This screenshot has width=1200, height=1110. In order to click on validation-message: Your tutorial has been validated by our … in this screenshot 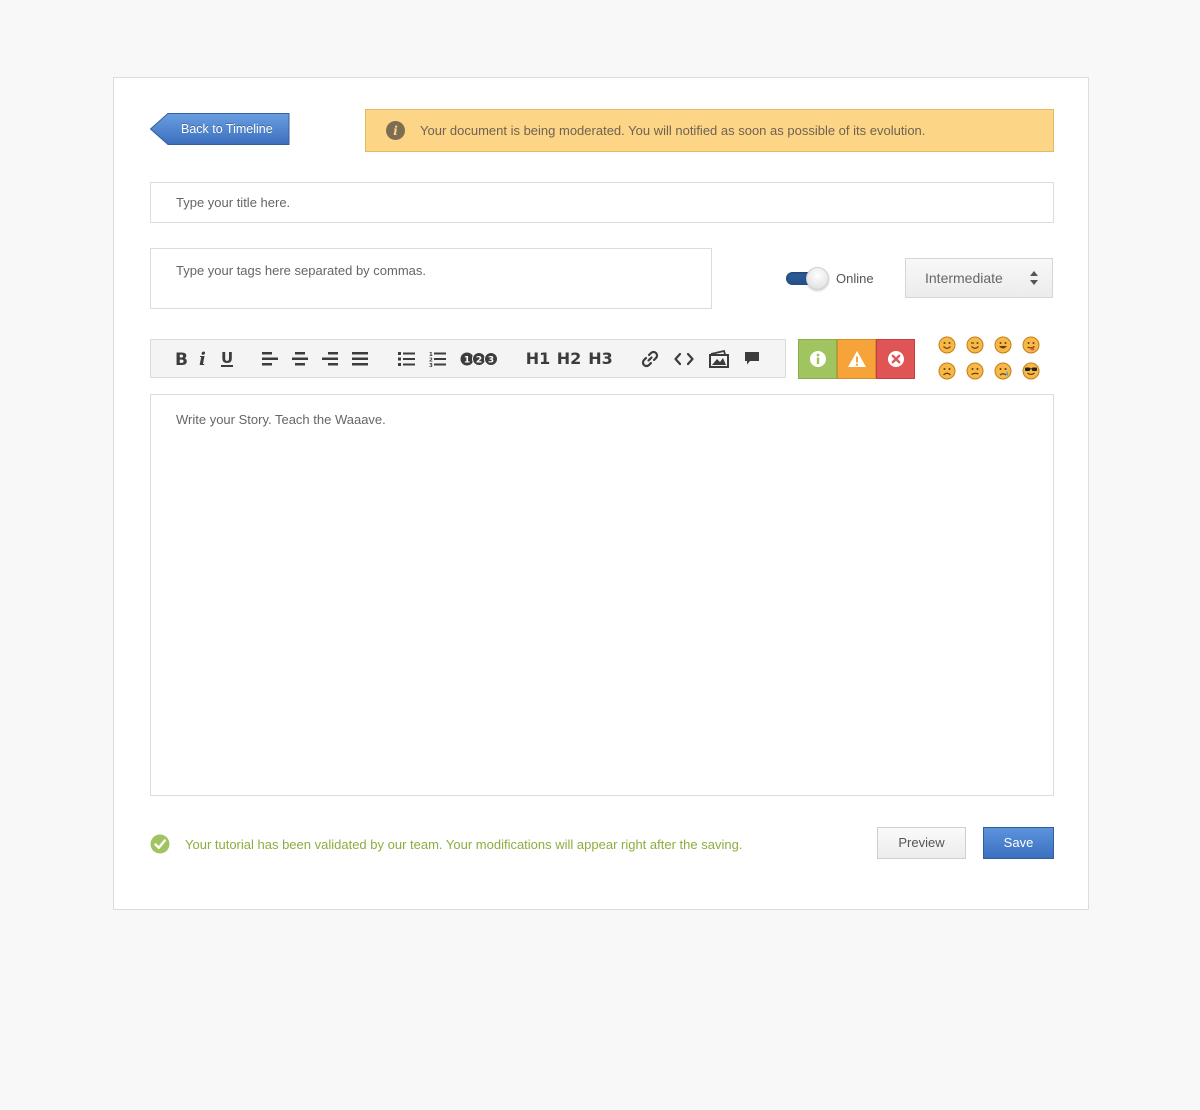, I will do `click(446, 844)`.